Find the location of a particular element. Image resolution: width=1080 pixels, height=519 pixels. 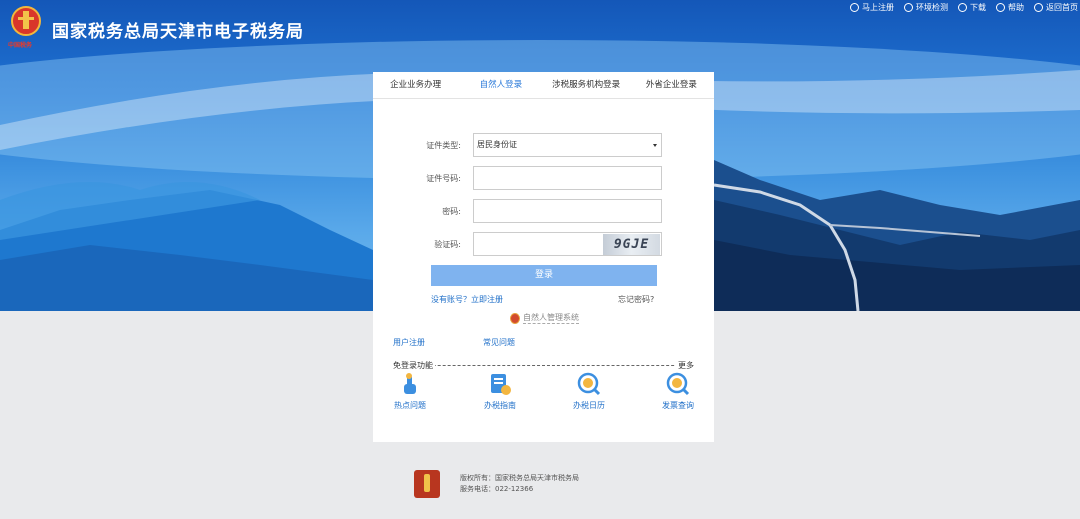

faq-link: 常见问题 is located at coordinates (499, 342).